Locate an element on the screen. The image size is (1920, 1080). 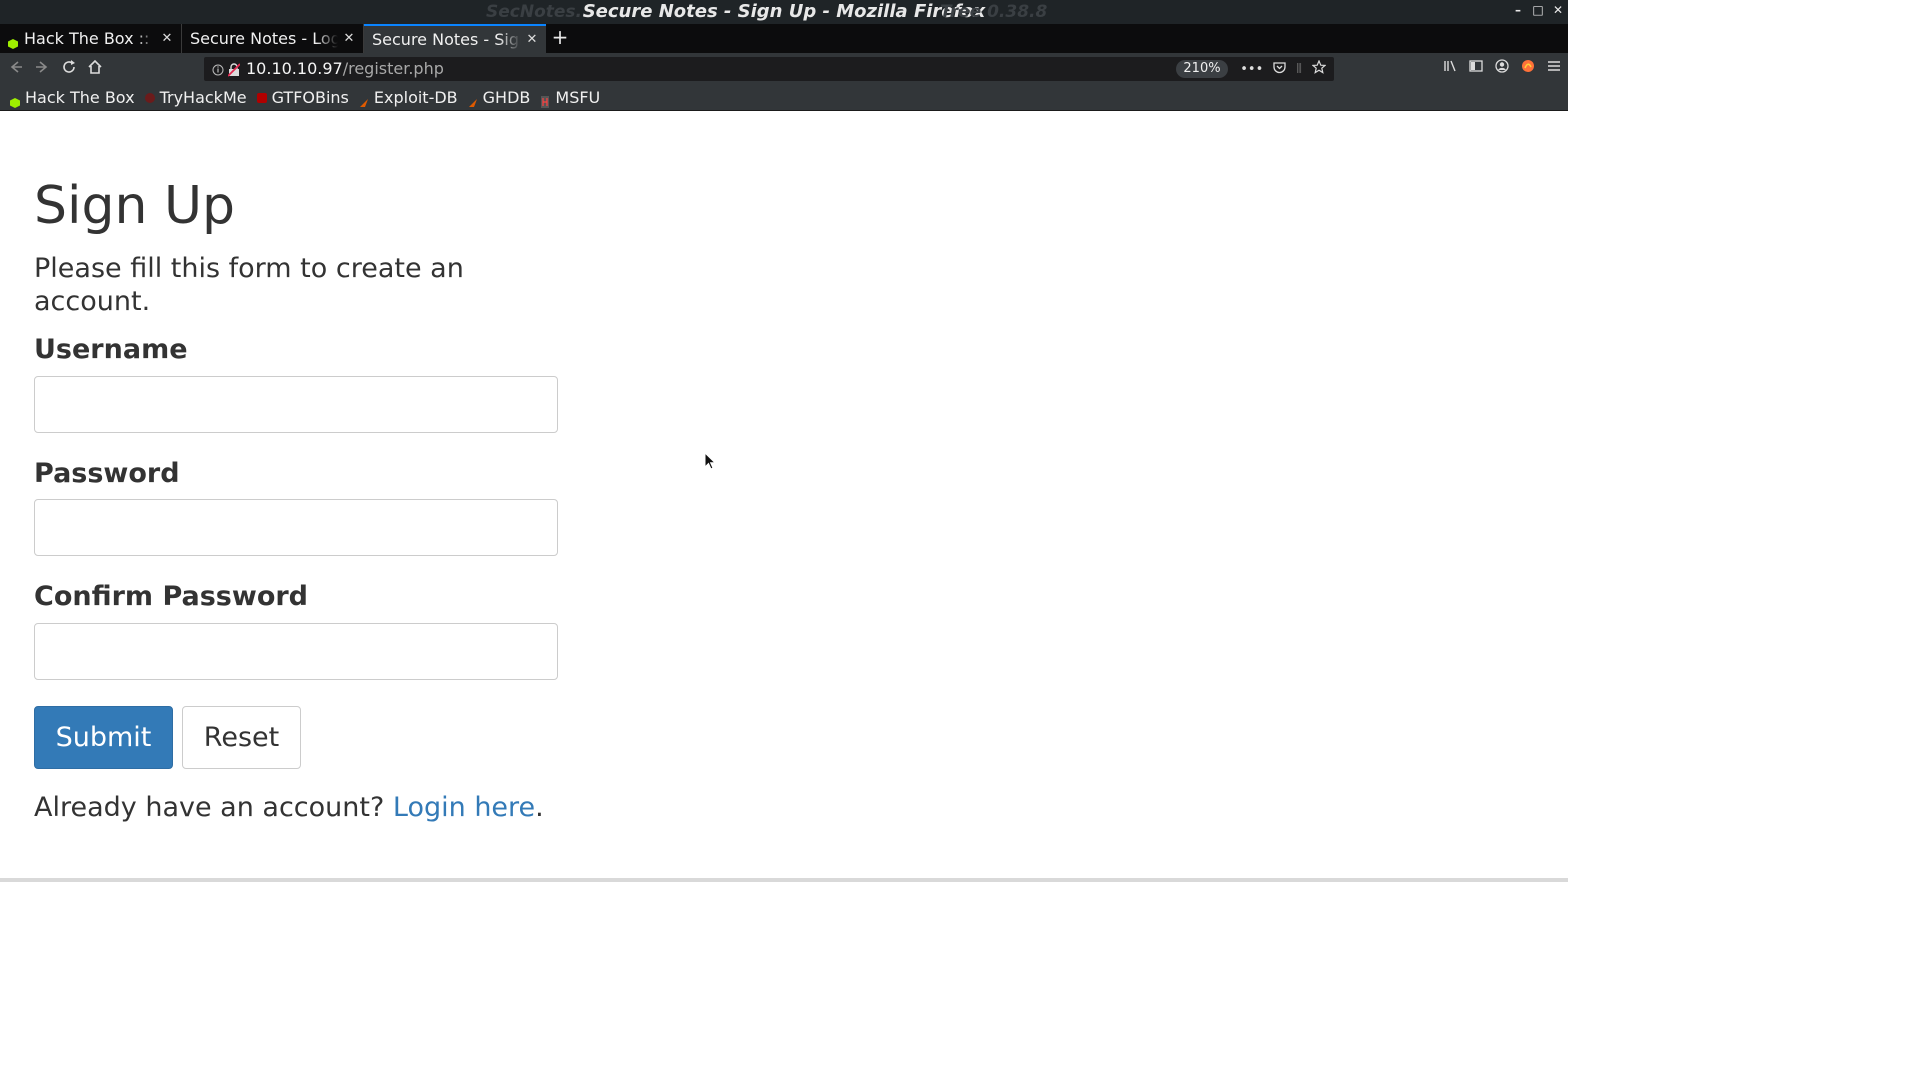
bookmark-ghdb: GHDB is located at coordinates (499, 97).